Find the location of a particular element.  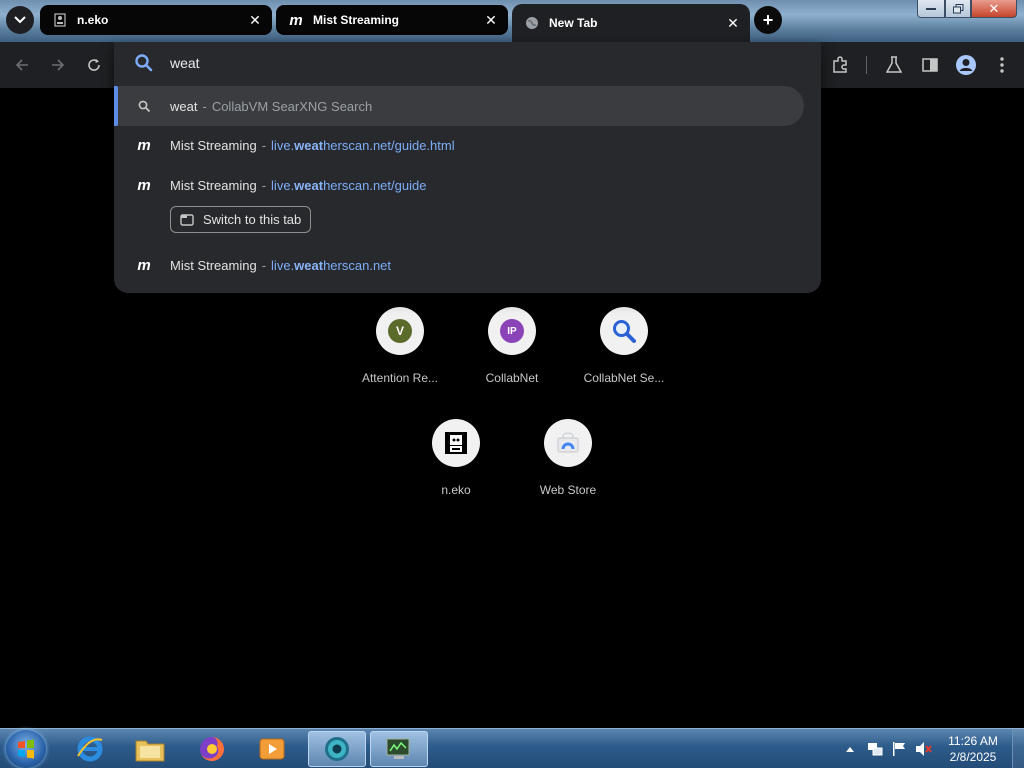

restore-button is located at coordinates (958, 9).